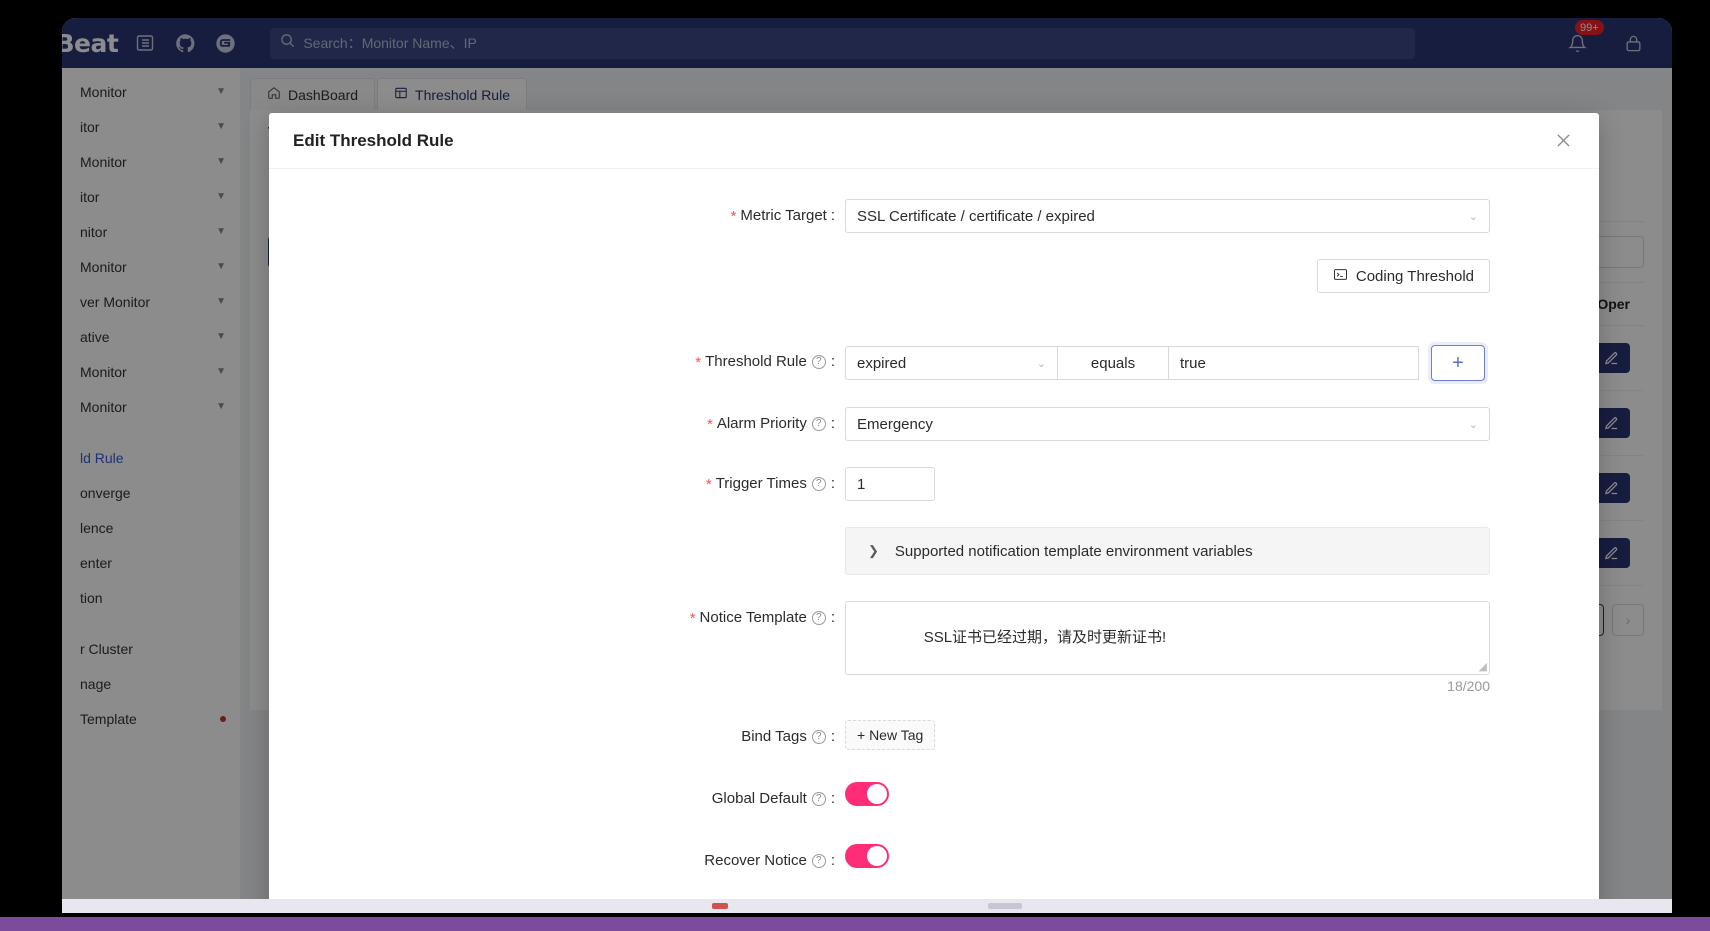  I want to click on field-control: 1, so click(1222, 484).